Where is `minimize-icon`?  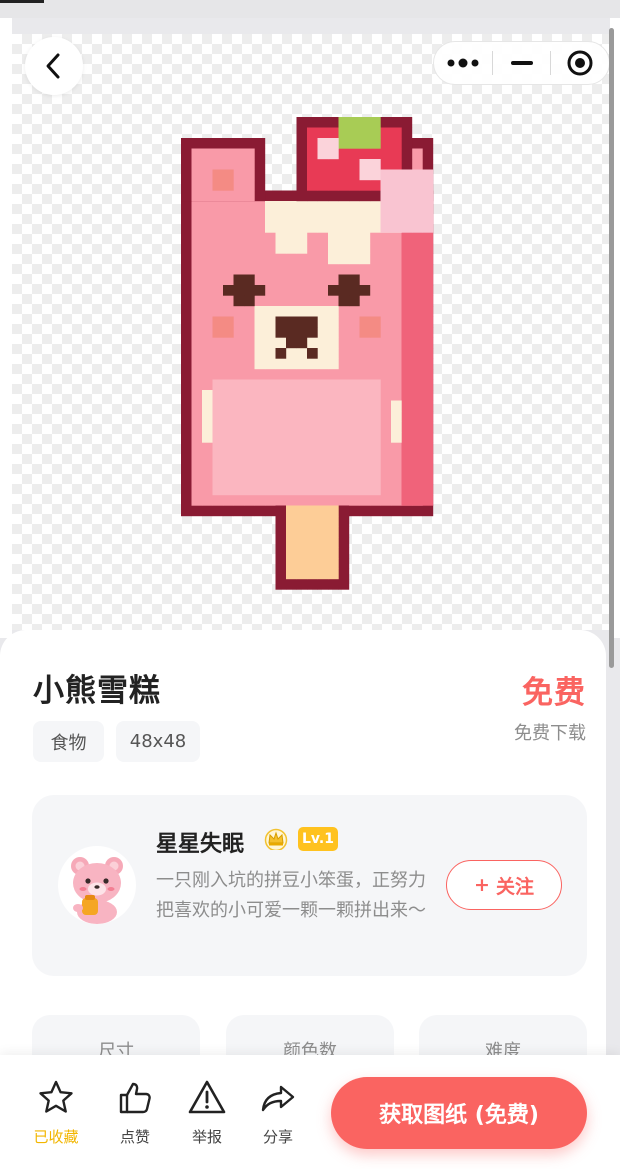
minimize-icon is located at coordinates (521, 63).